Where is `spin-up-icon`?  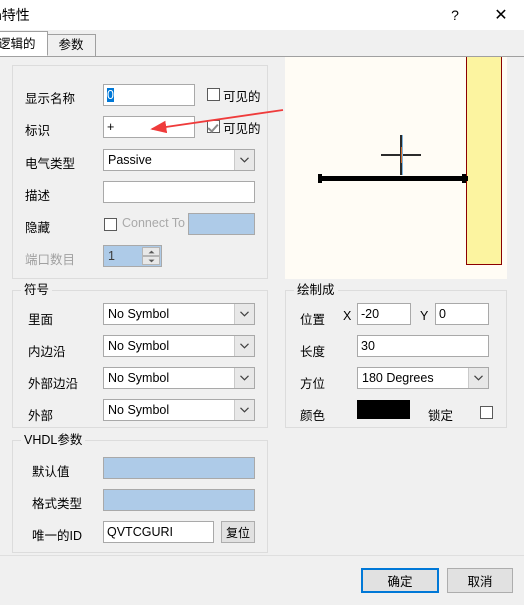
spin-up-icon is located at coordinates (151, 251).